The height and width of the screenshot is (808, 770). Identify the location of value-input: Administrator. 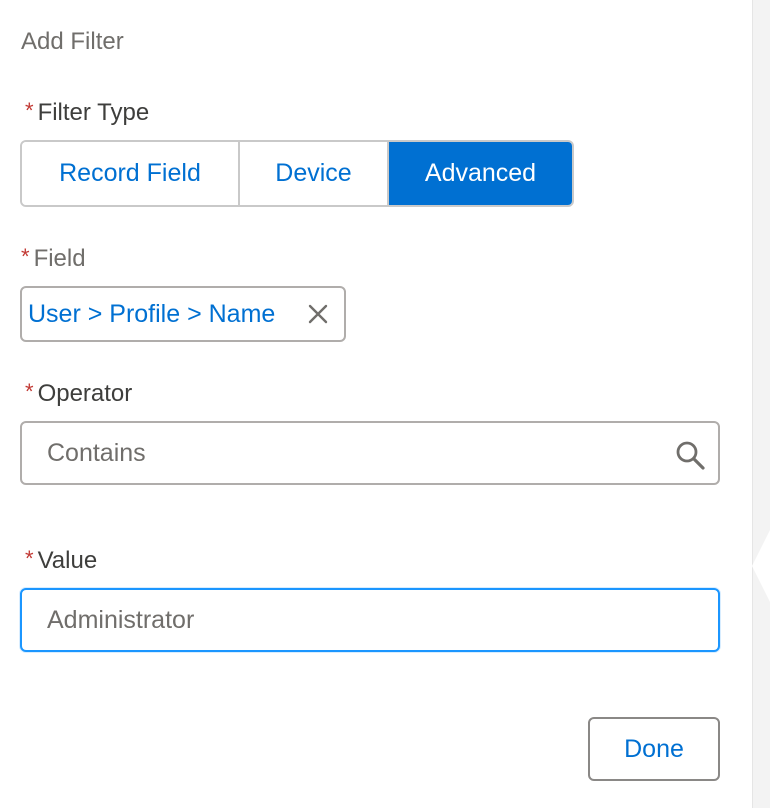
(370, 620).